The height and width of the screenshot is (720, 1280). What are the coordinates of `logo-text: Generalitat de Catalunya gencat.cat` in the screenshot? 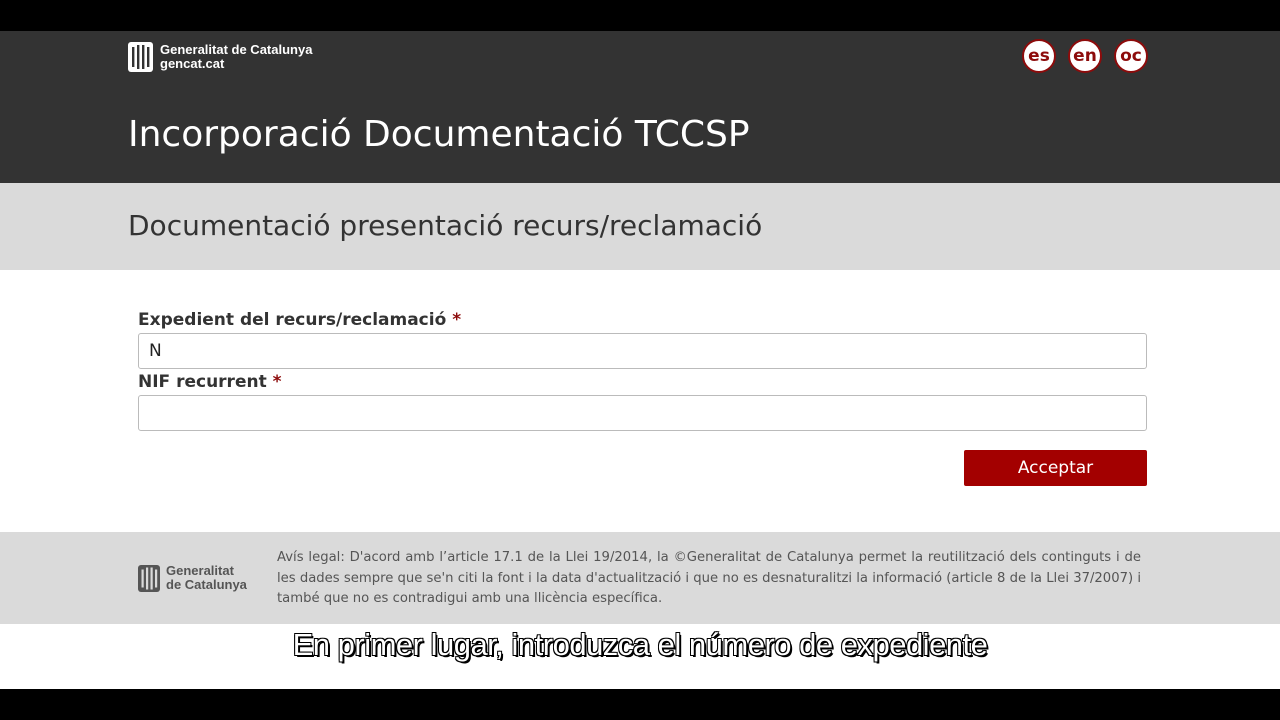 It's located at (236, 57).